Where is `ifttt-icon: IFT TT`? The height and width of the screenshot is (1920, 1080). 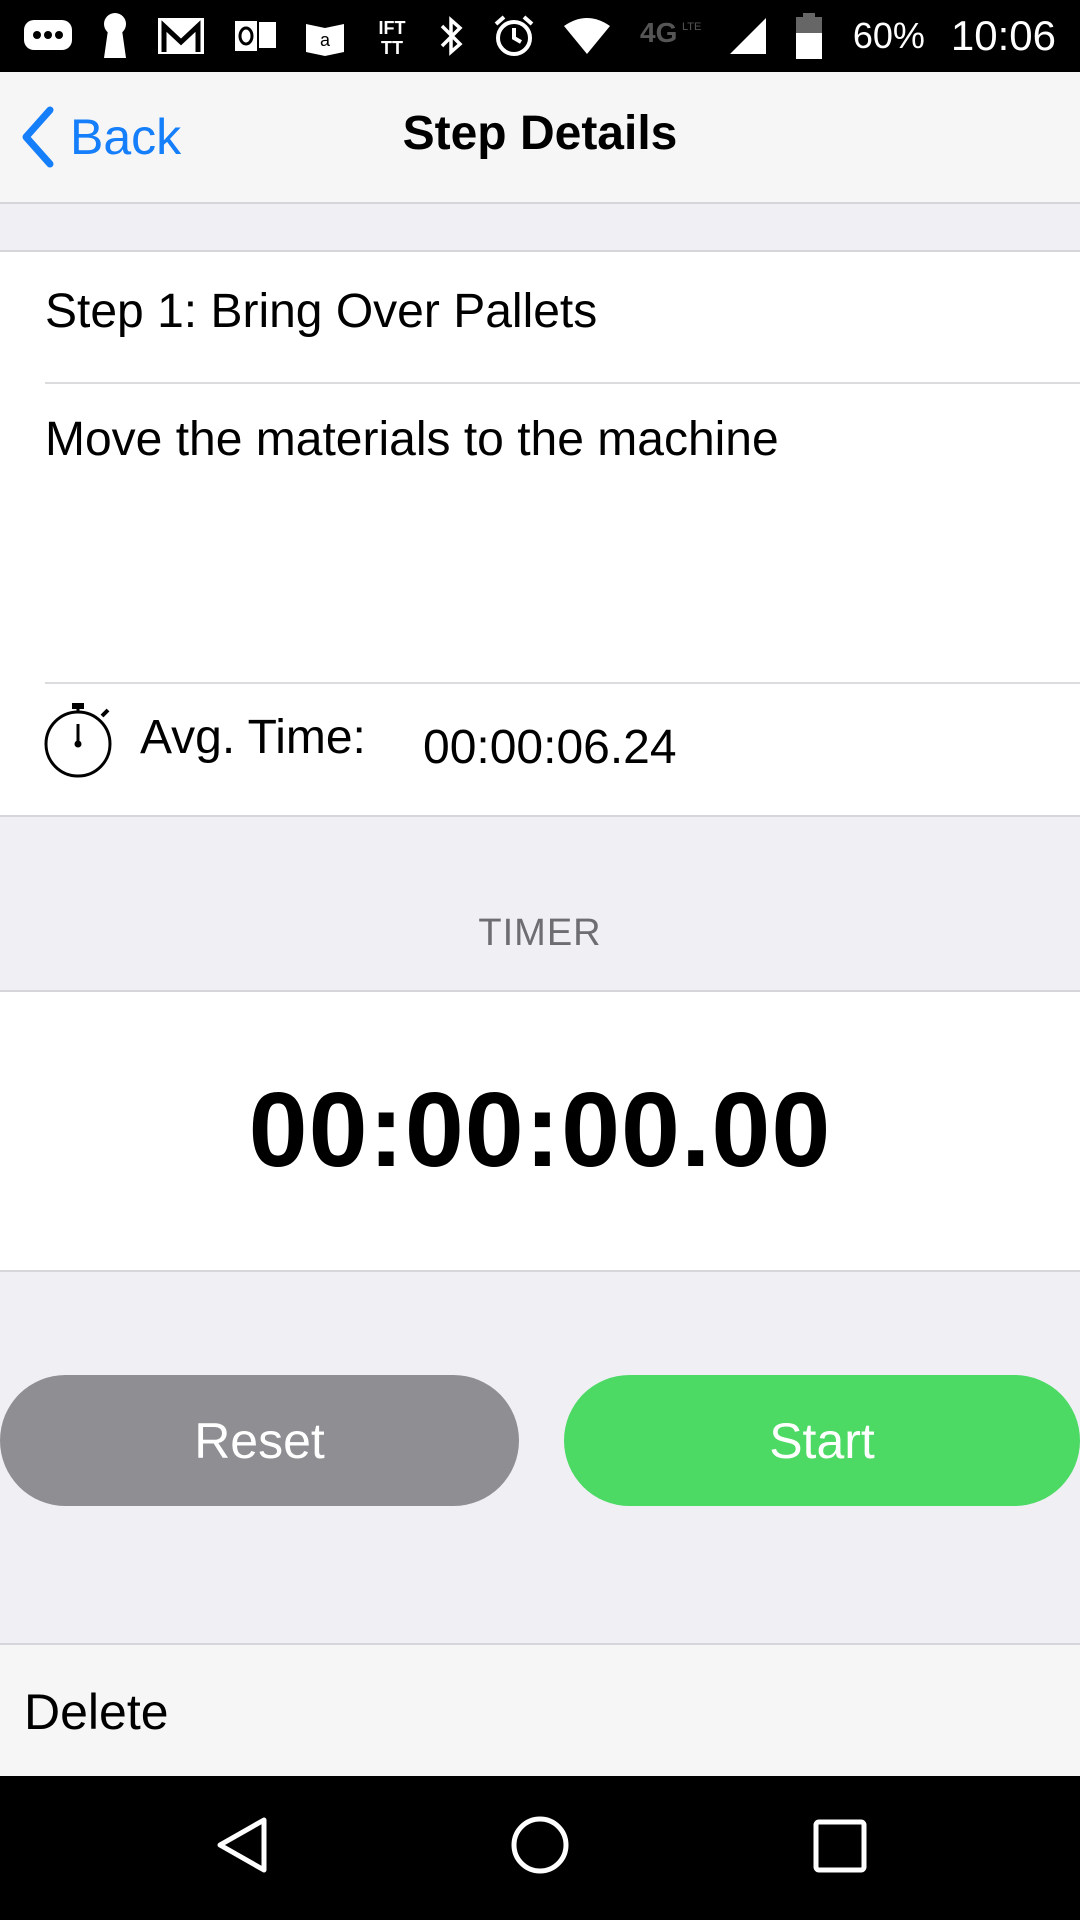
ifttt-icon: IFT TT is located at coordinates (392, 37).